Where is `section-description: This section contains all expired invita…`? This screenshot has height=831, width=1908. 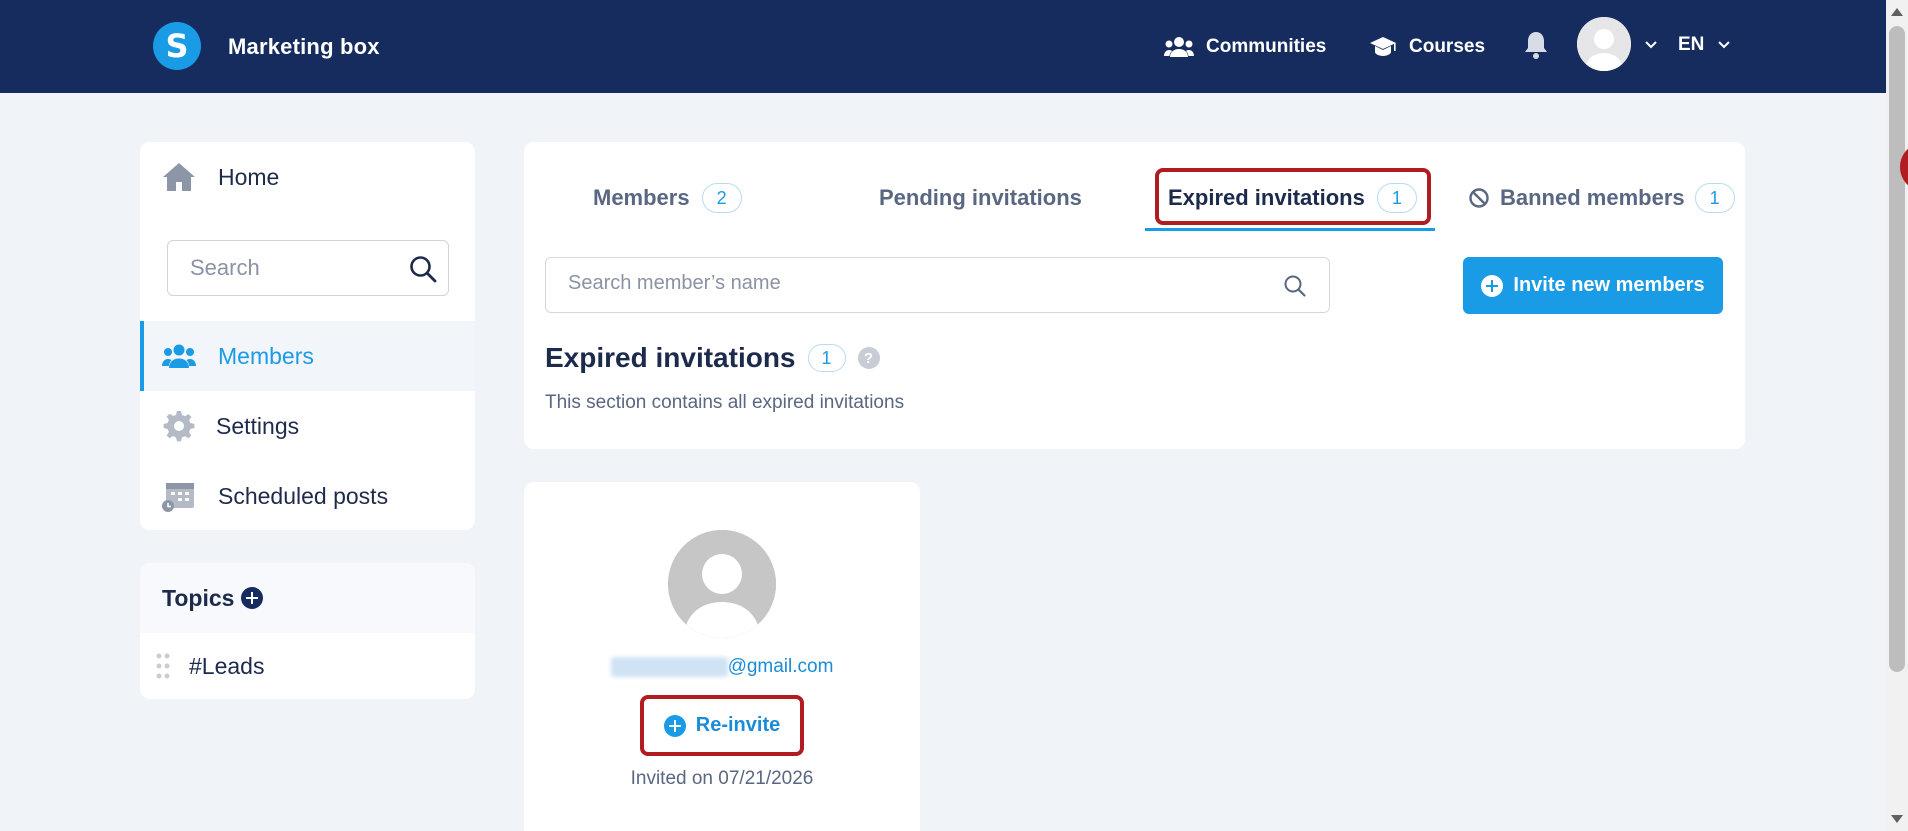
section-description: This section contains all expired invita… is located at coordinates (725, 402).